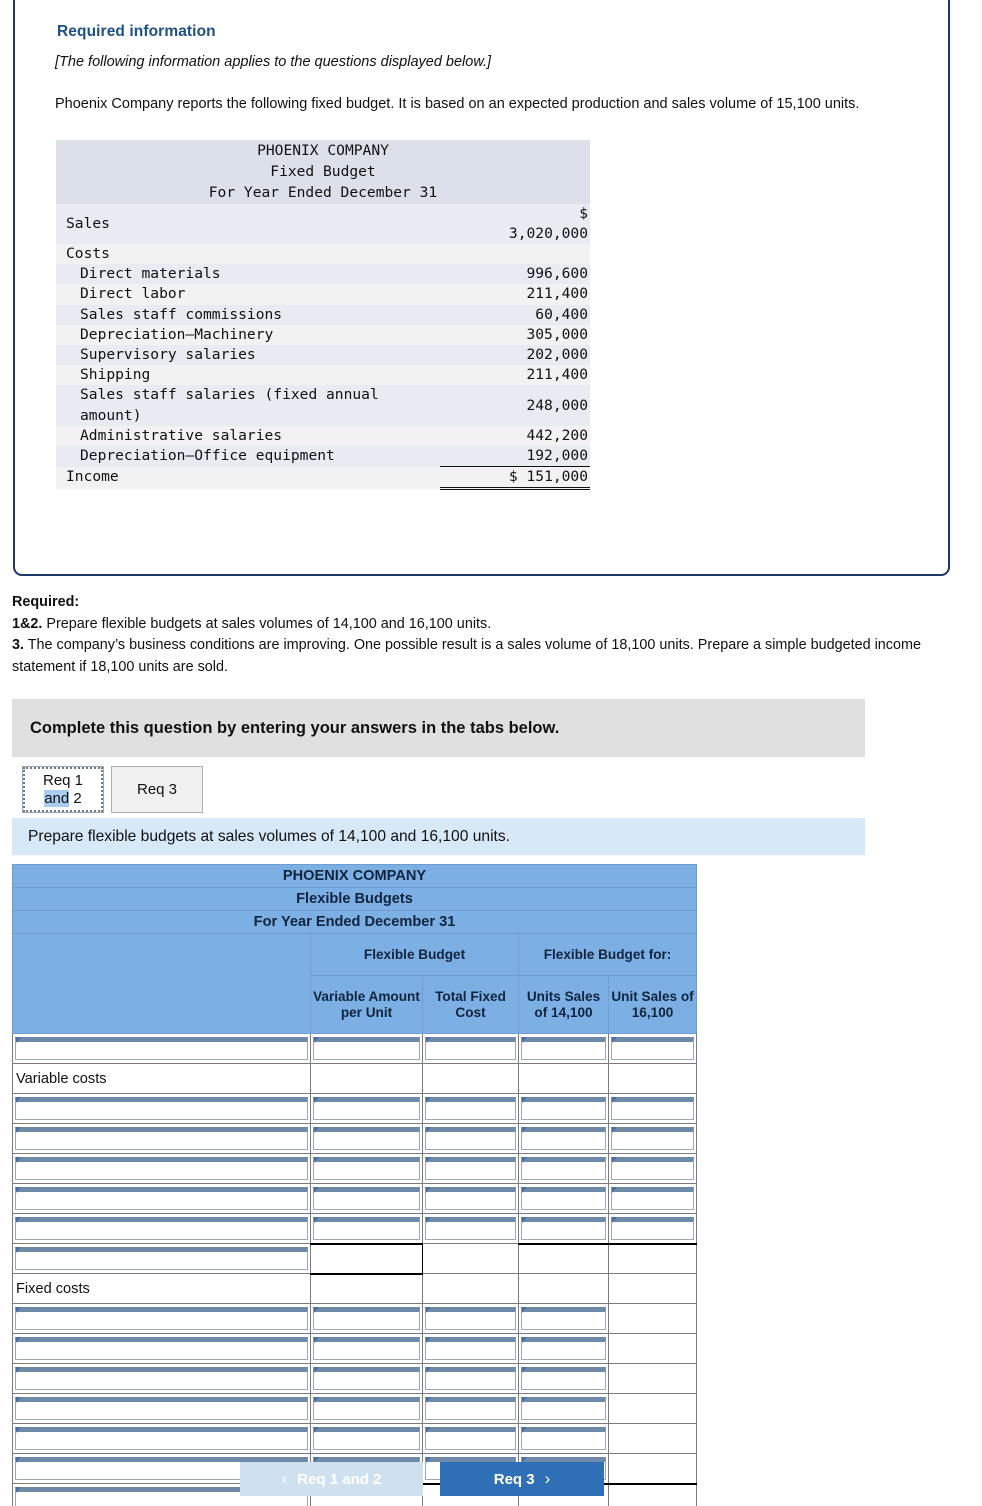 The height and width of the screenshot is (1506, 982). I want to click on prev-req-1-and-2-button: ‹ Req 1 and 2, so click(331, 1479).